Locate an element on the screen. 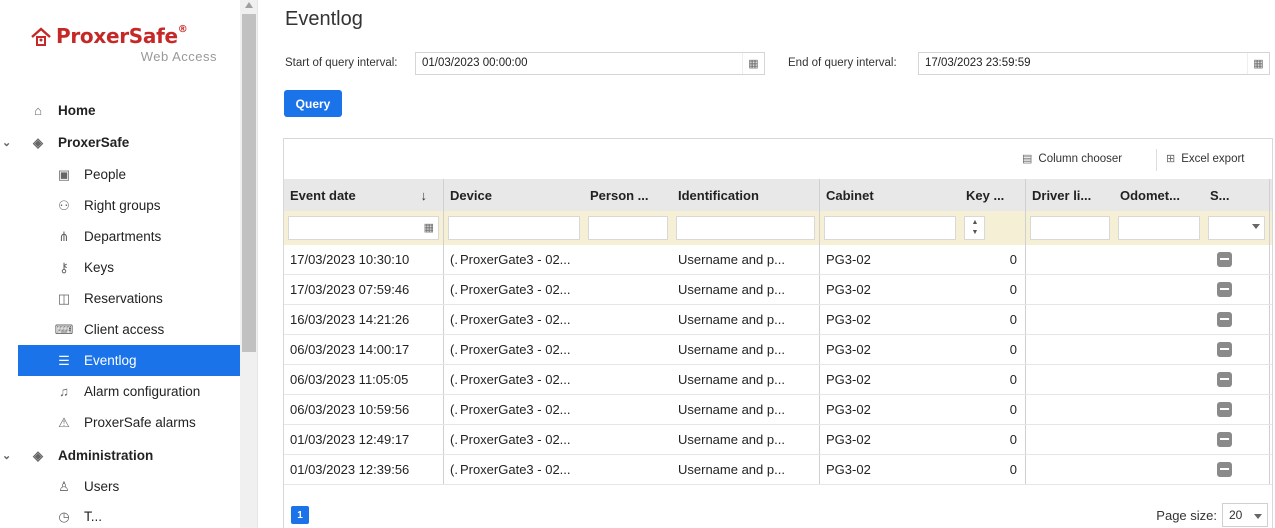  clock-icon: ◷ is located at coordinates (64, 516).